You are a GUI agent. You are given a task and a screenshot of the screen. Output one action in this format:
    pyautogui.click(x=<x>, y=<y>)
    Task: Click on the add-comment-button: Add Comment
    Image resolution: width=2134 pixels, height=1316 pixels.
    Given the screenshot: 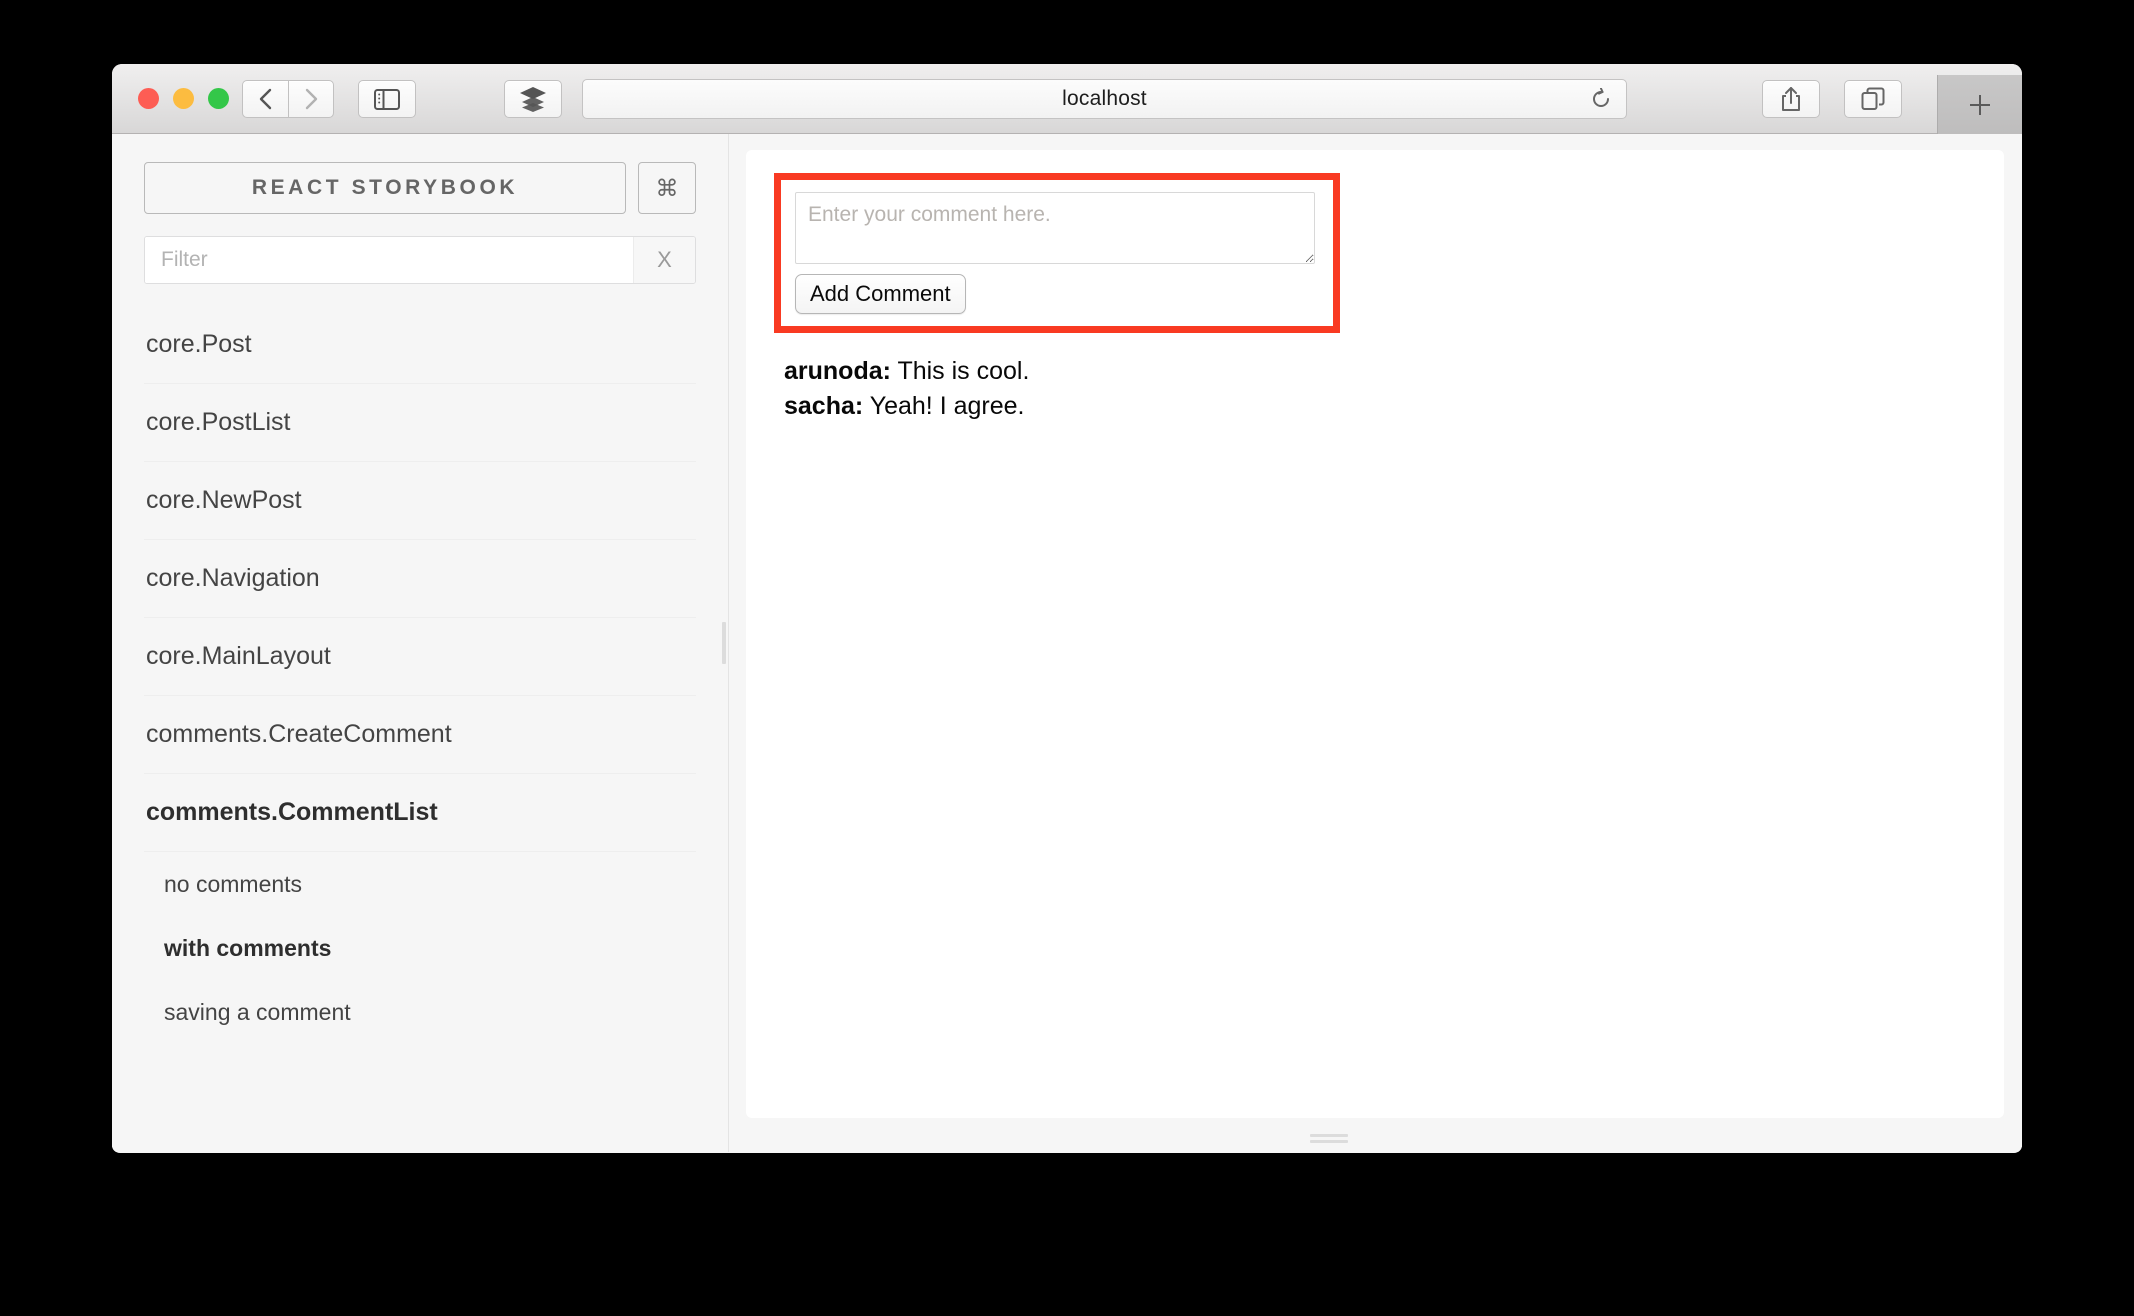 What is the action you would take?
    pyautogui.click(x=880, y=294)
    